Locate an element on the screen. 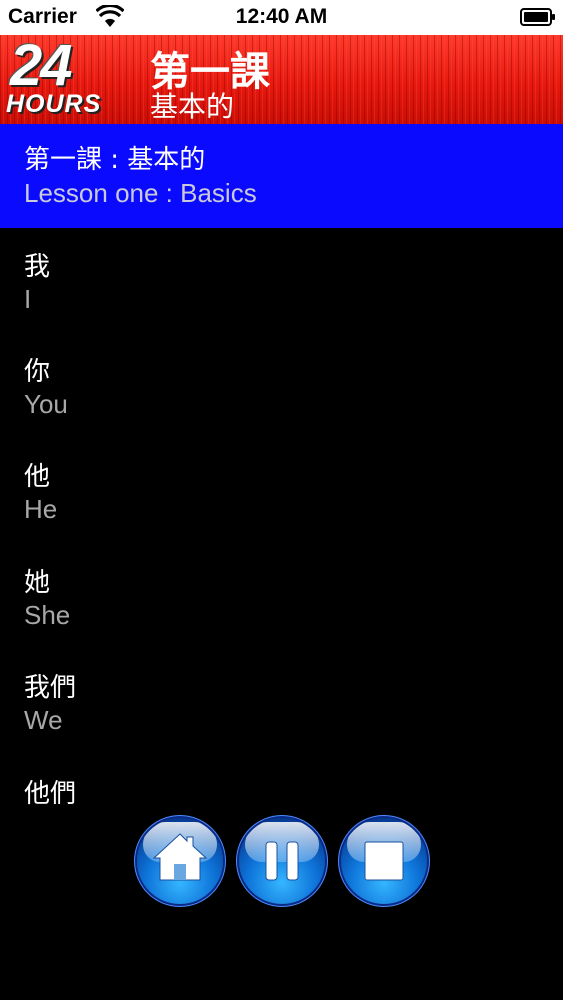  vocab-chinese: 我 is located at coordinates (37, 267).